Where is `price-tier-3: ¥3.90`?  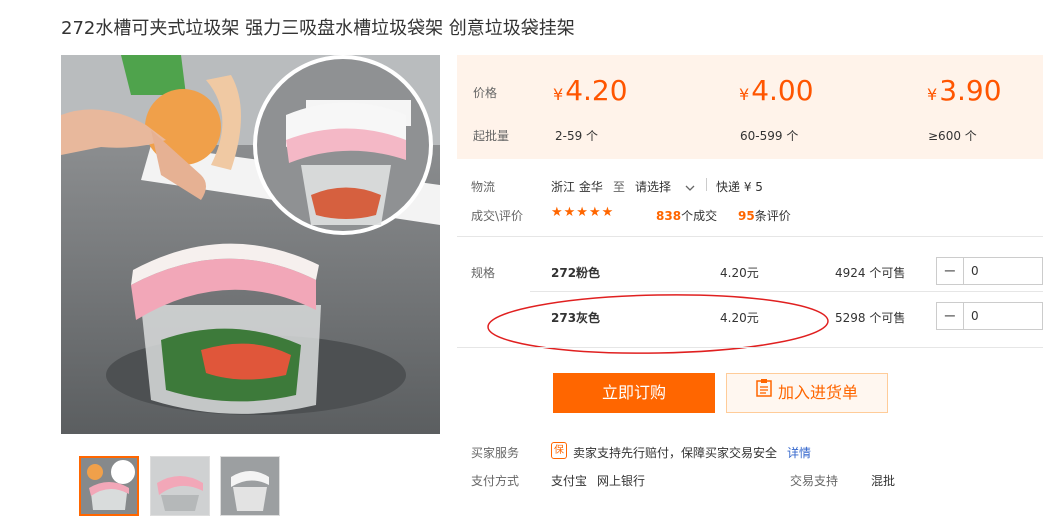 price-tier-3: ¥3.90 is located at coordinates (964, 90).